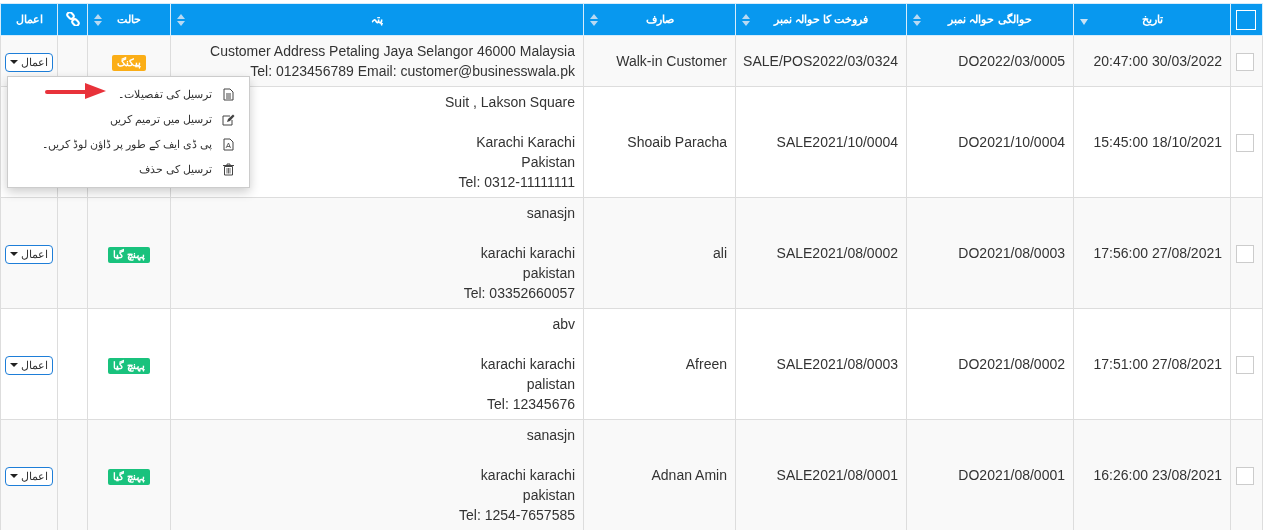 The height and width of the screenshot is (530, 1263). I want to click on reference-number: SALE2021/08/0002, so click(837, 253).